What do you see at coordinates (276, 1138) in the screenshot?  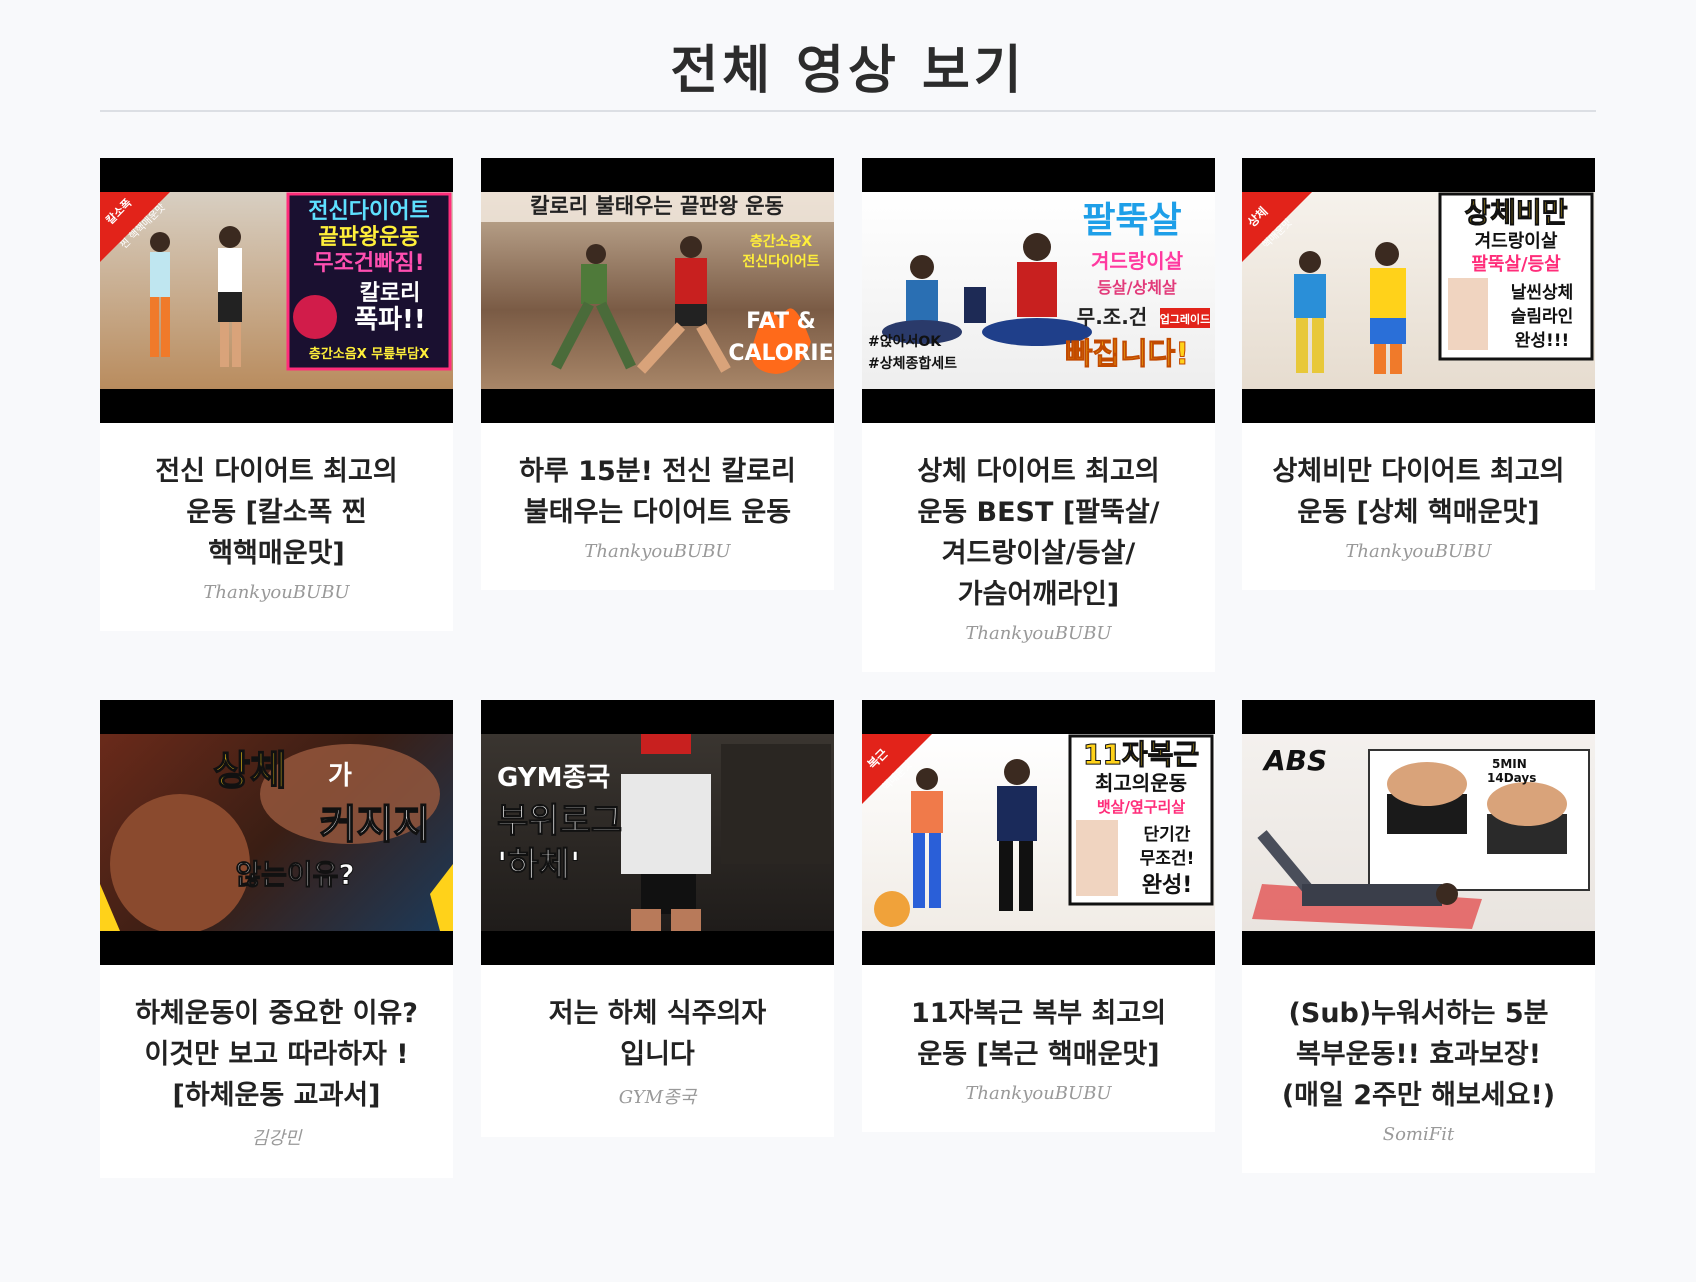 I see `channel-name: 김강민` at bounding box center [276, 1138].